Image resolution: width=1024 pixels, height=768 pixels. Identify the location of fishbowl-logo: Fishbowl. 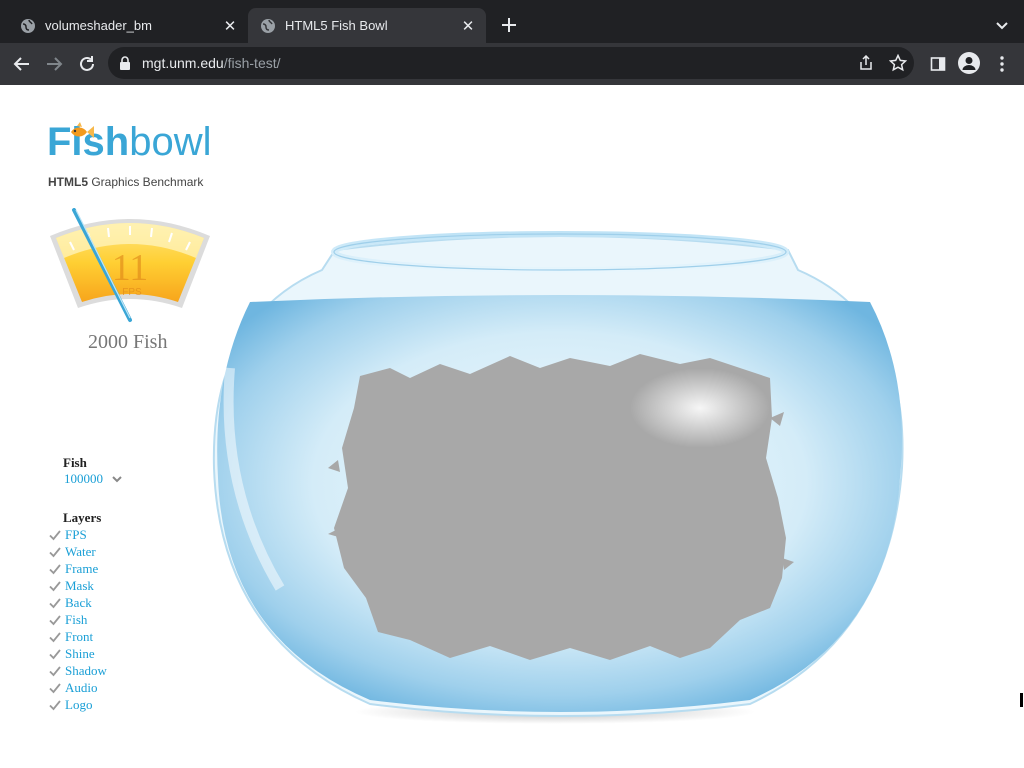
(129, 142).